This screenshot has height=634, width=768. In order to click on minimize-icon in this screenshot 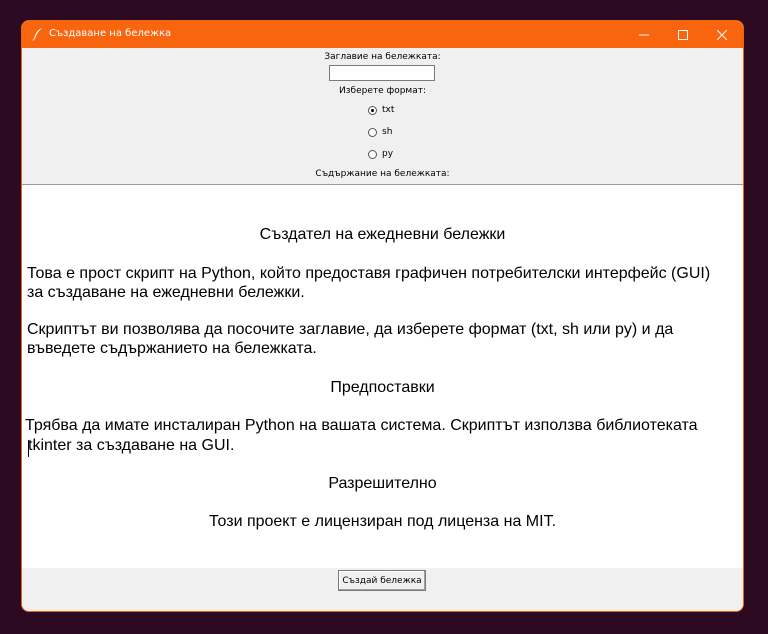, I will do `click(644, 35)`.